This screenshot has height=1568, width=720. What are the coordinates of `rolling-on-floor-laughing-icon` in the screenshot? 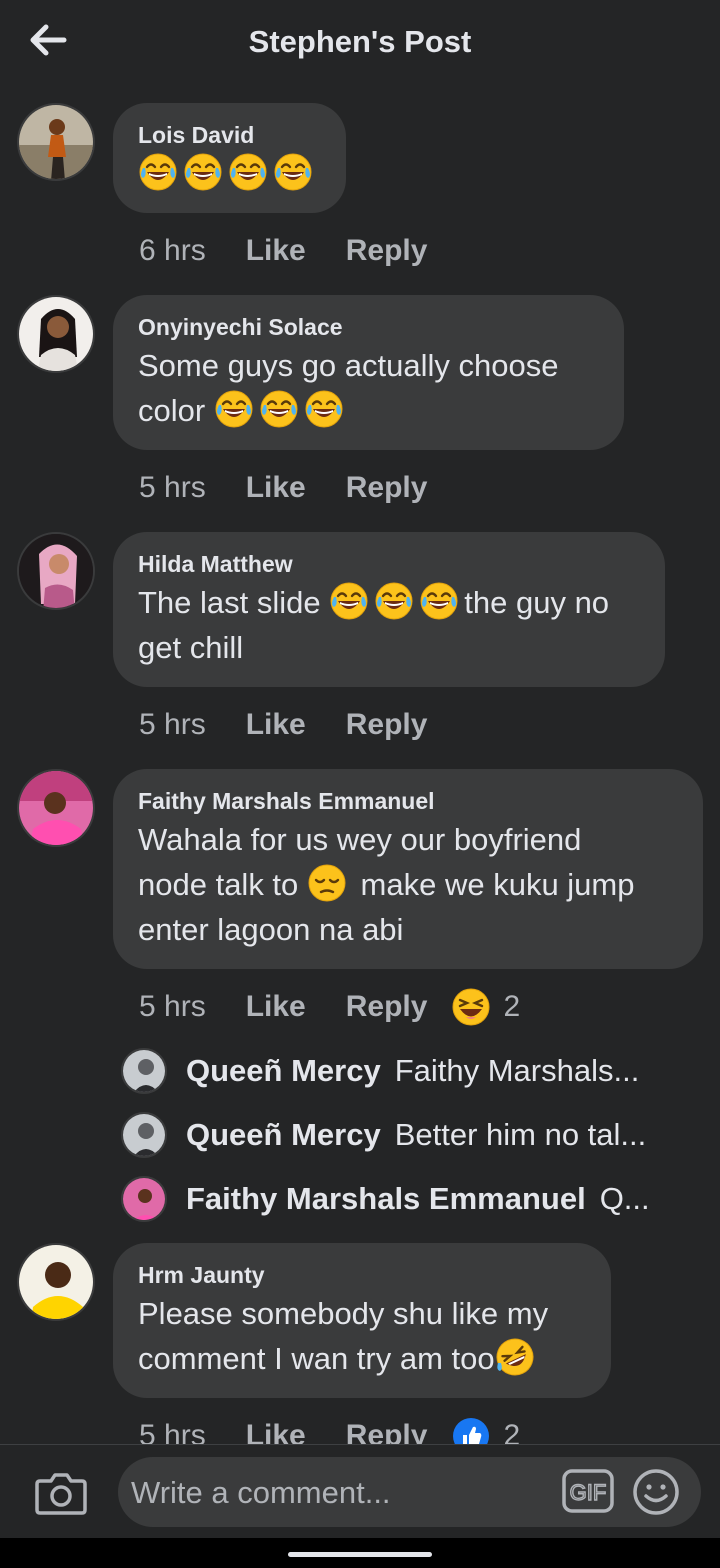 It's located at (515, 1357).